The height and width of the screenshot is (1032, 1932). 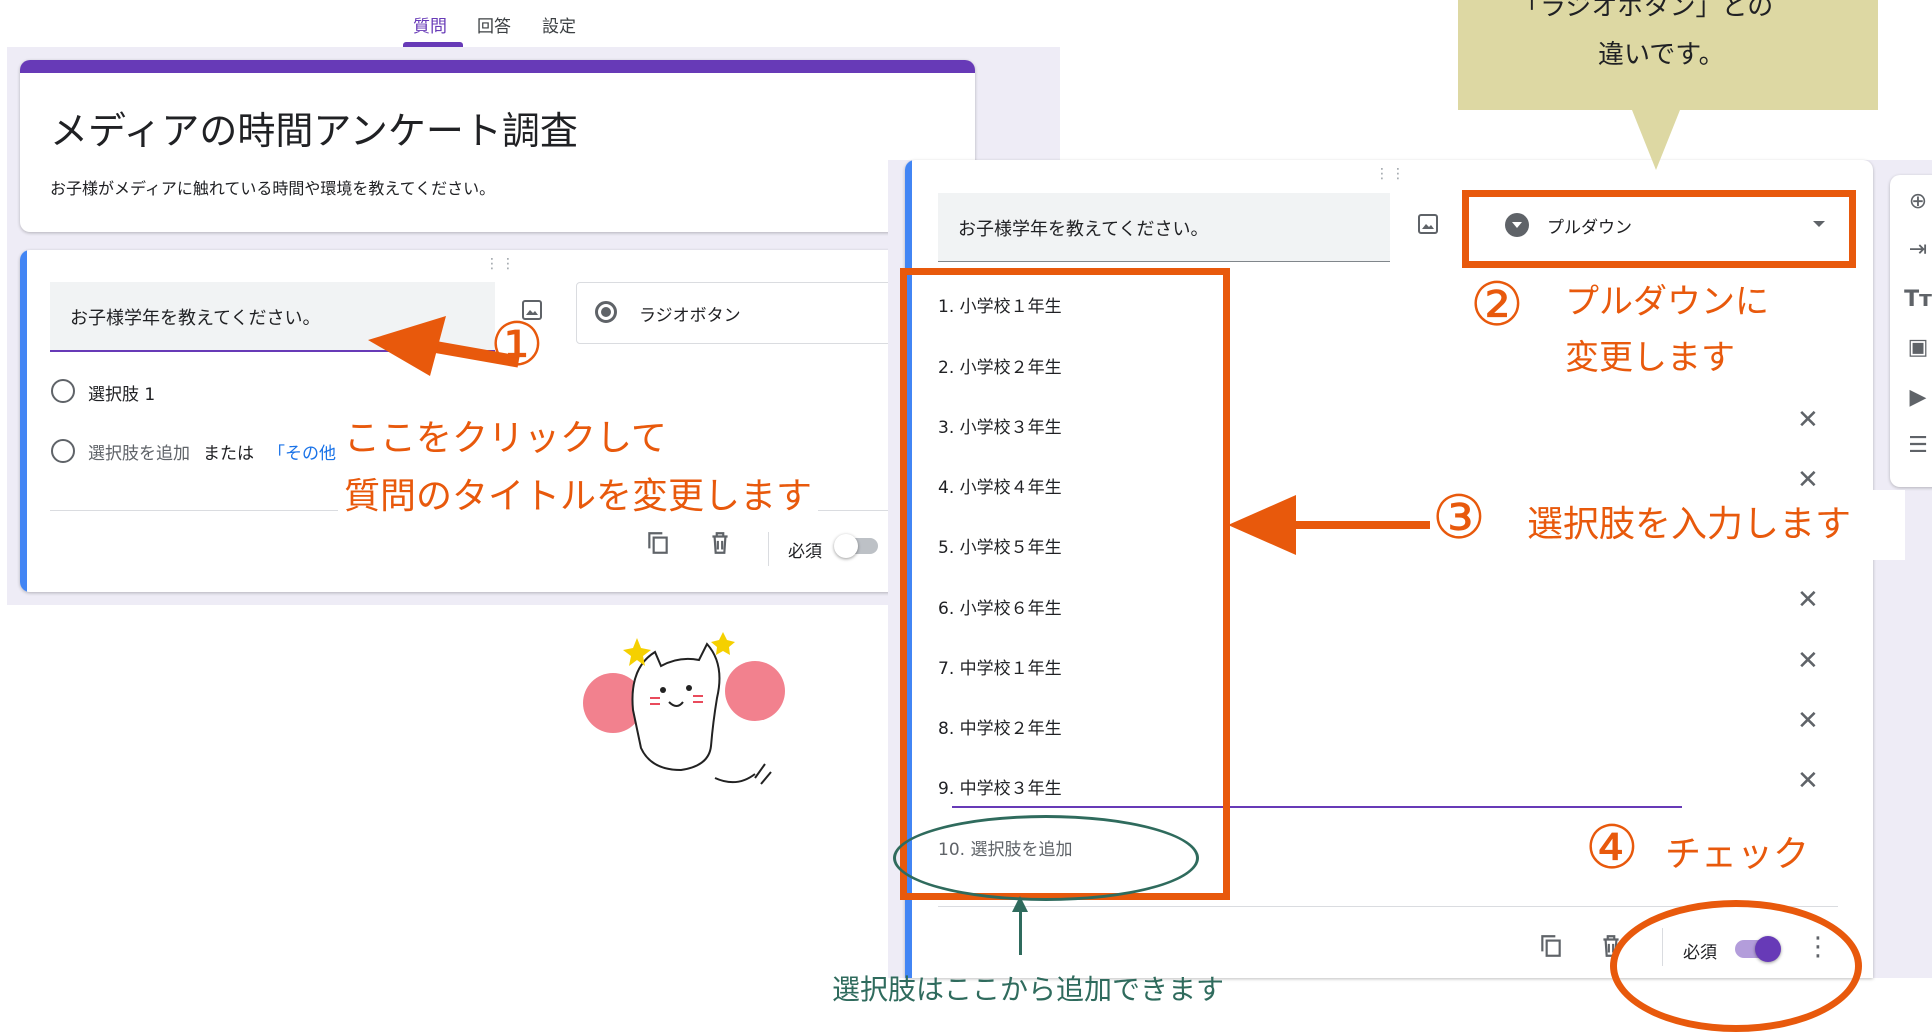 What do you see at coordinates (1612, 848) in the screenshot?
I see `annotation-step4-number: ④` at bounding box center [1612, 848].